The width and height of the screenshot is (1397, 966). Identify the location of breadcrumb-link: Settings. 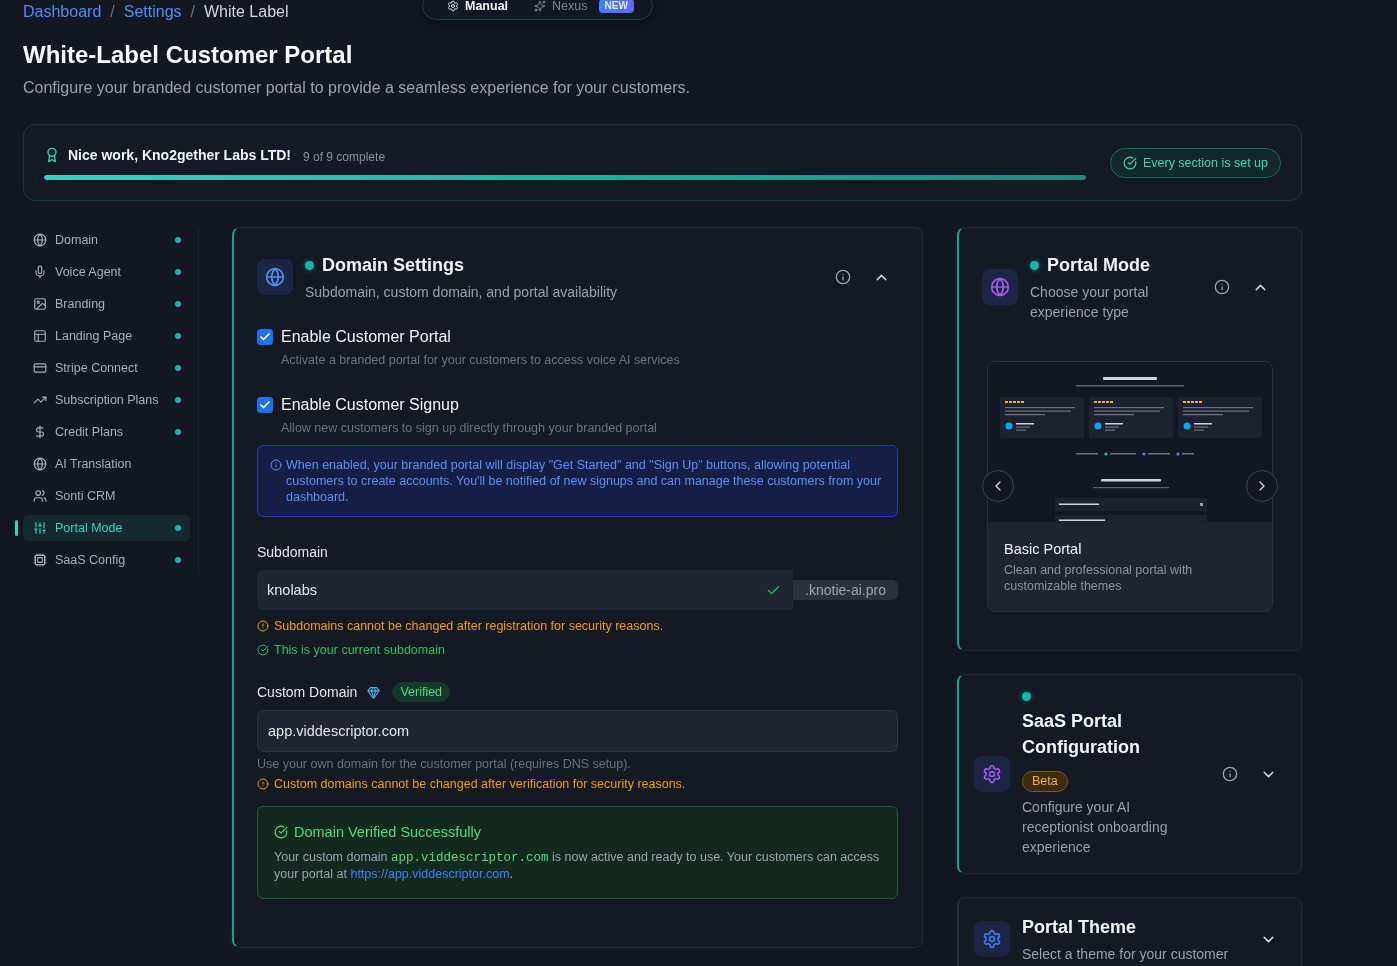
(152, 12).